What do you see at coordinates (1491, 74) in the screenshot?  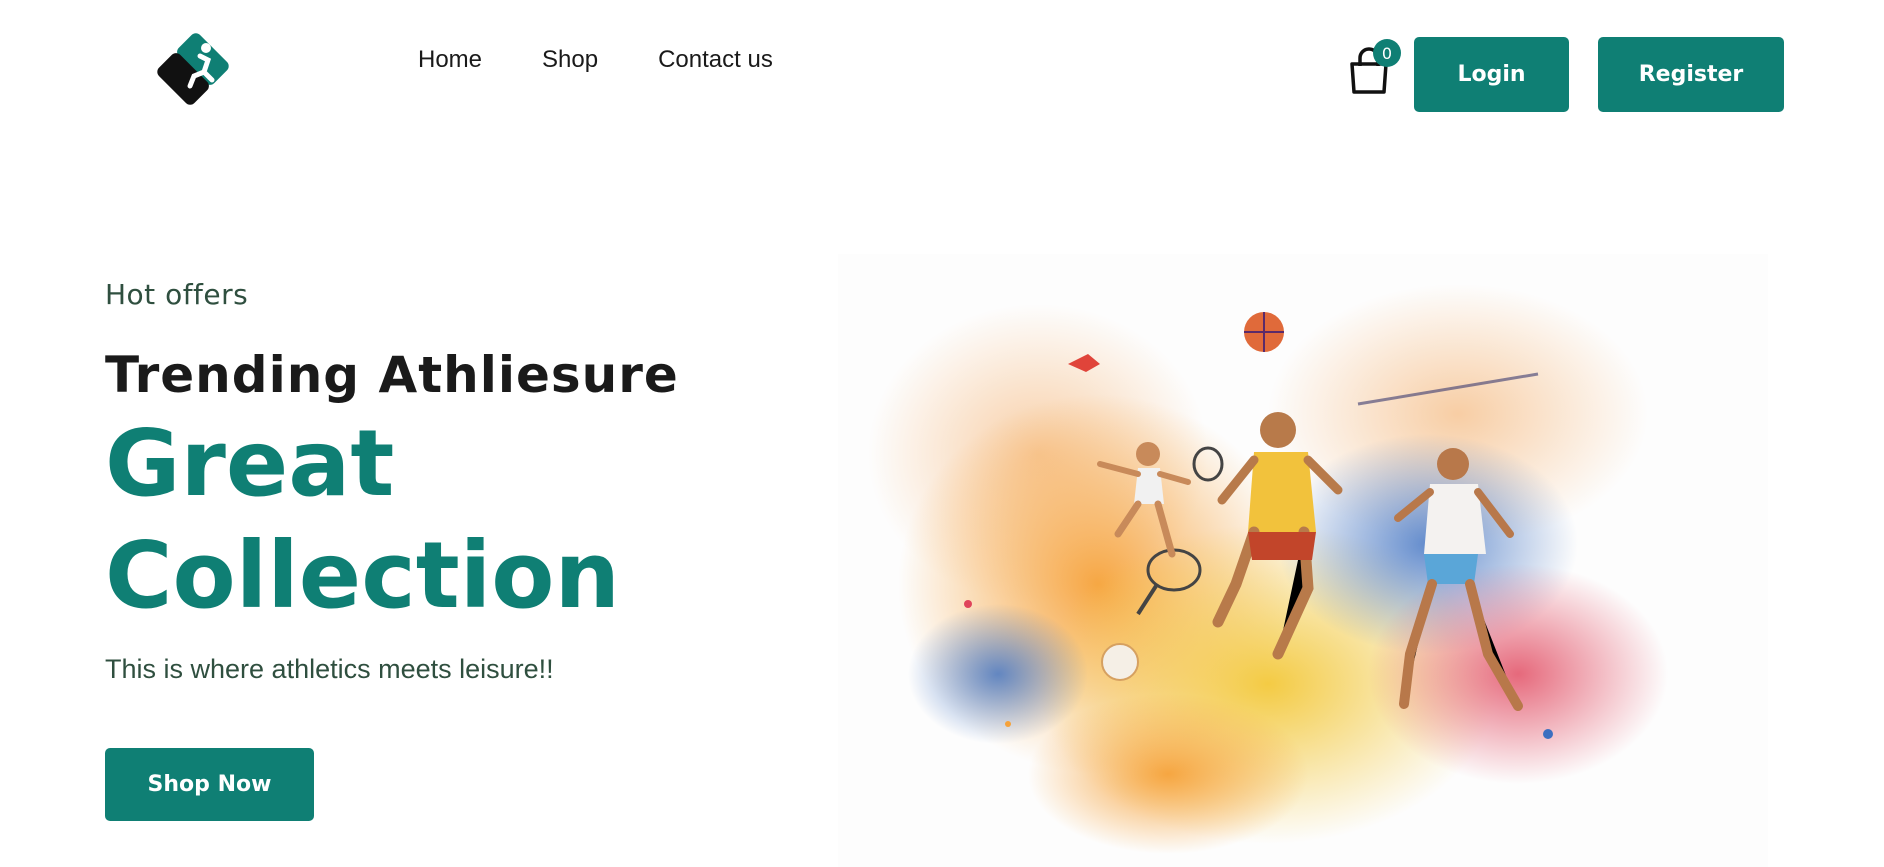 I see `login-button: Login` at bounding box center [1491, 74].